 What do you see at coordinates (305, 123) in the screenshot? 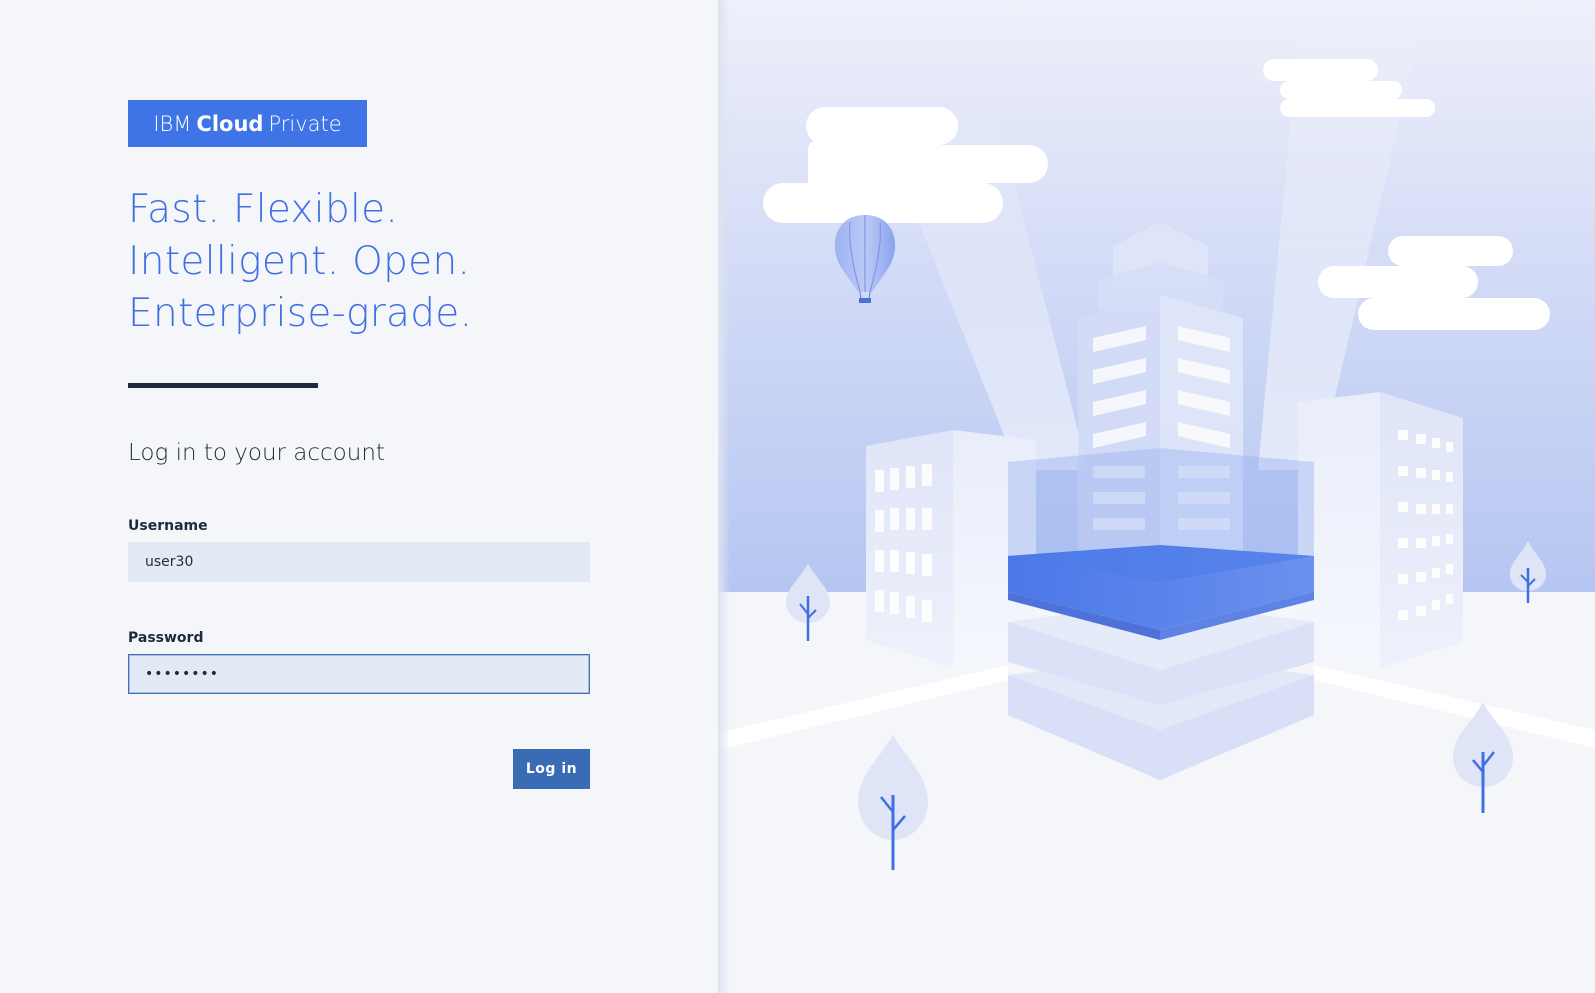
I see `logo-suffix: Private` at bounding box center [305, 123].